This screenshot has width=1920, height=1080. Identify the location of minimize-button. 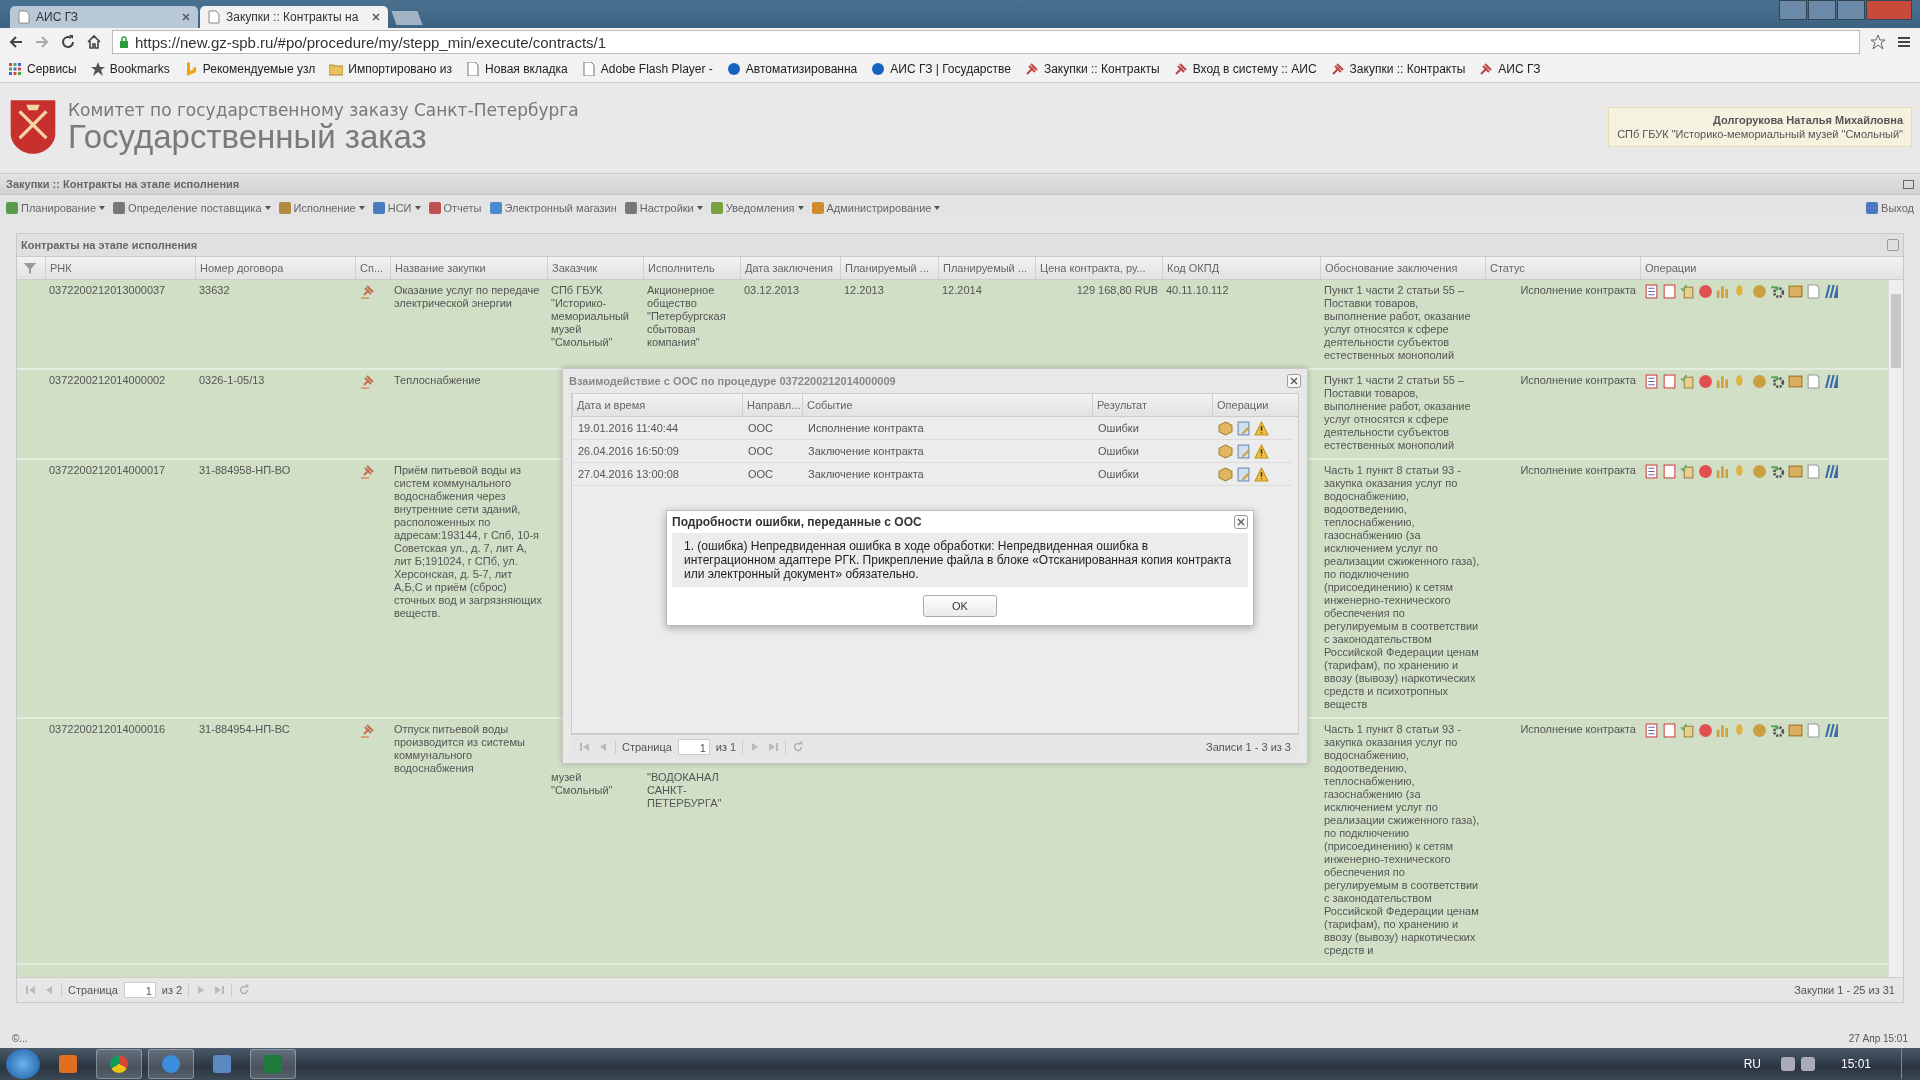
(1822, 10).